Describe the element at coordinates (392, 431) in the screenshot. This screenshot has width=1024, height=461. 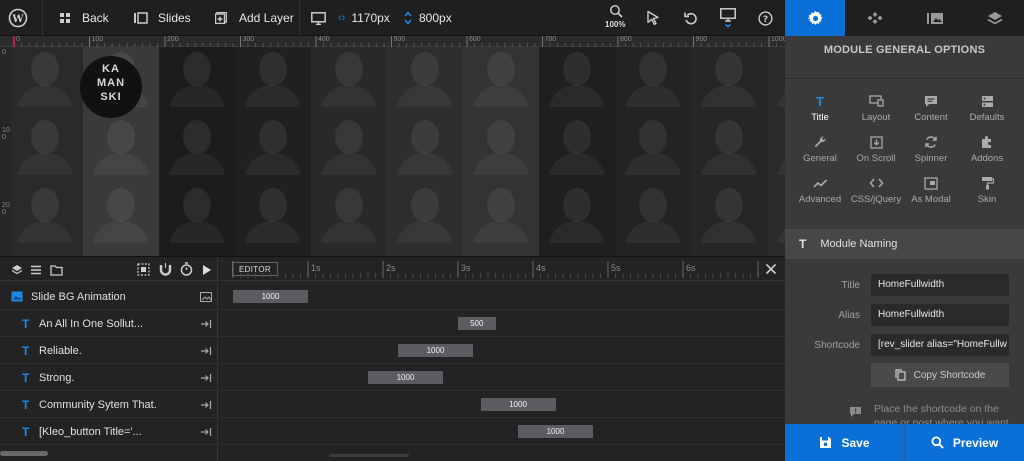
I see `timeline-row: T [Kleo_button Title='... 1000` at that location.